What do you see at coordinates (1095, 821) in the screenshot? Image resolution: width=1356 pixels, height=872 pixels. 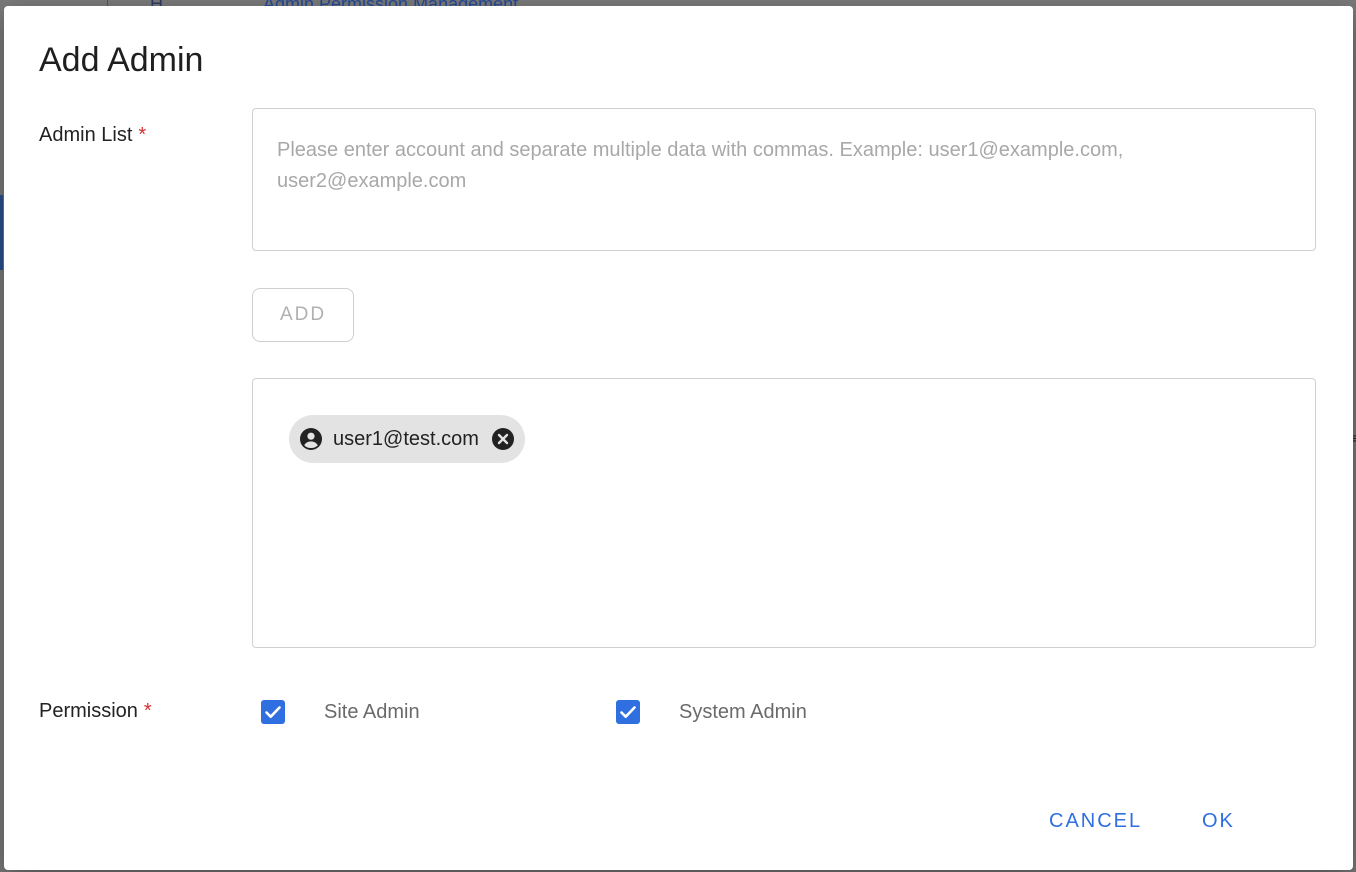 I see `cancel-button: CANCEL` at bounding box center [1095, 821].